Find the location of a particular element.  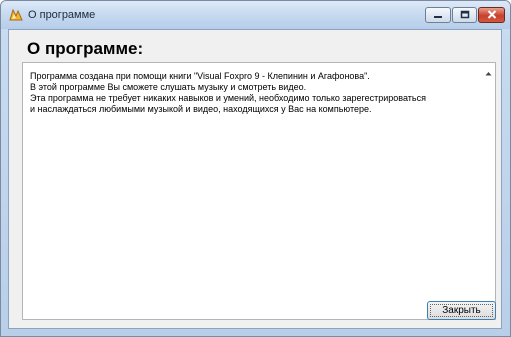

page-title: О программе: is located at coordinates (85, 48).